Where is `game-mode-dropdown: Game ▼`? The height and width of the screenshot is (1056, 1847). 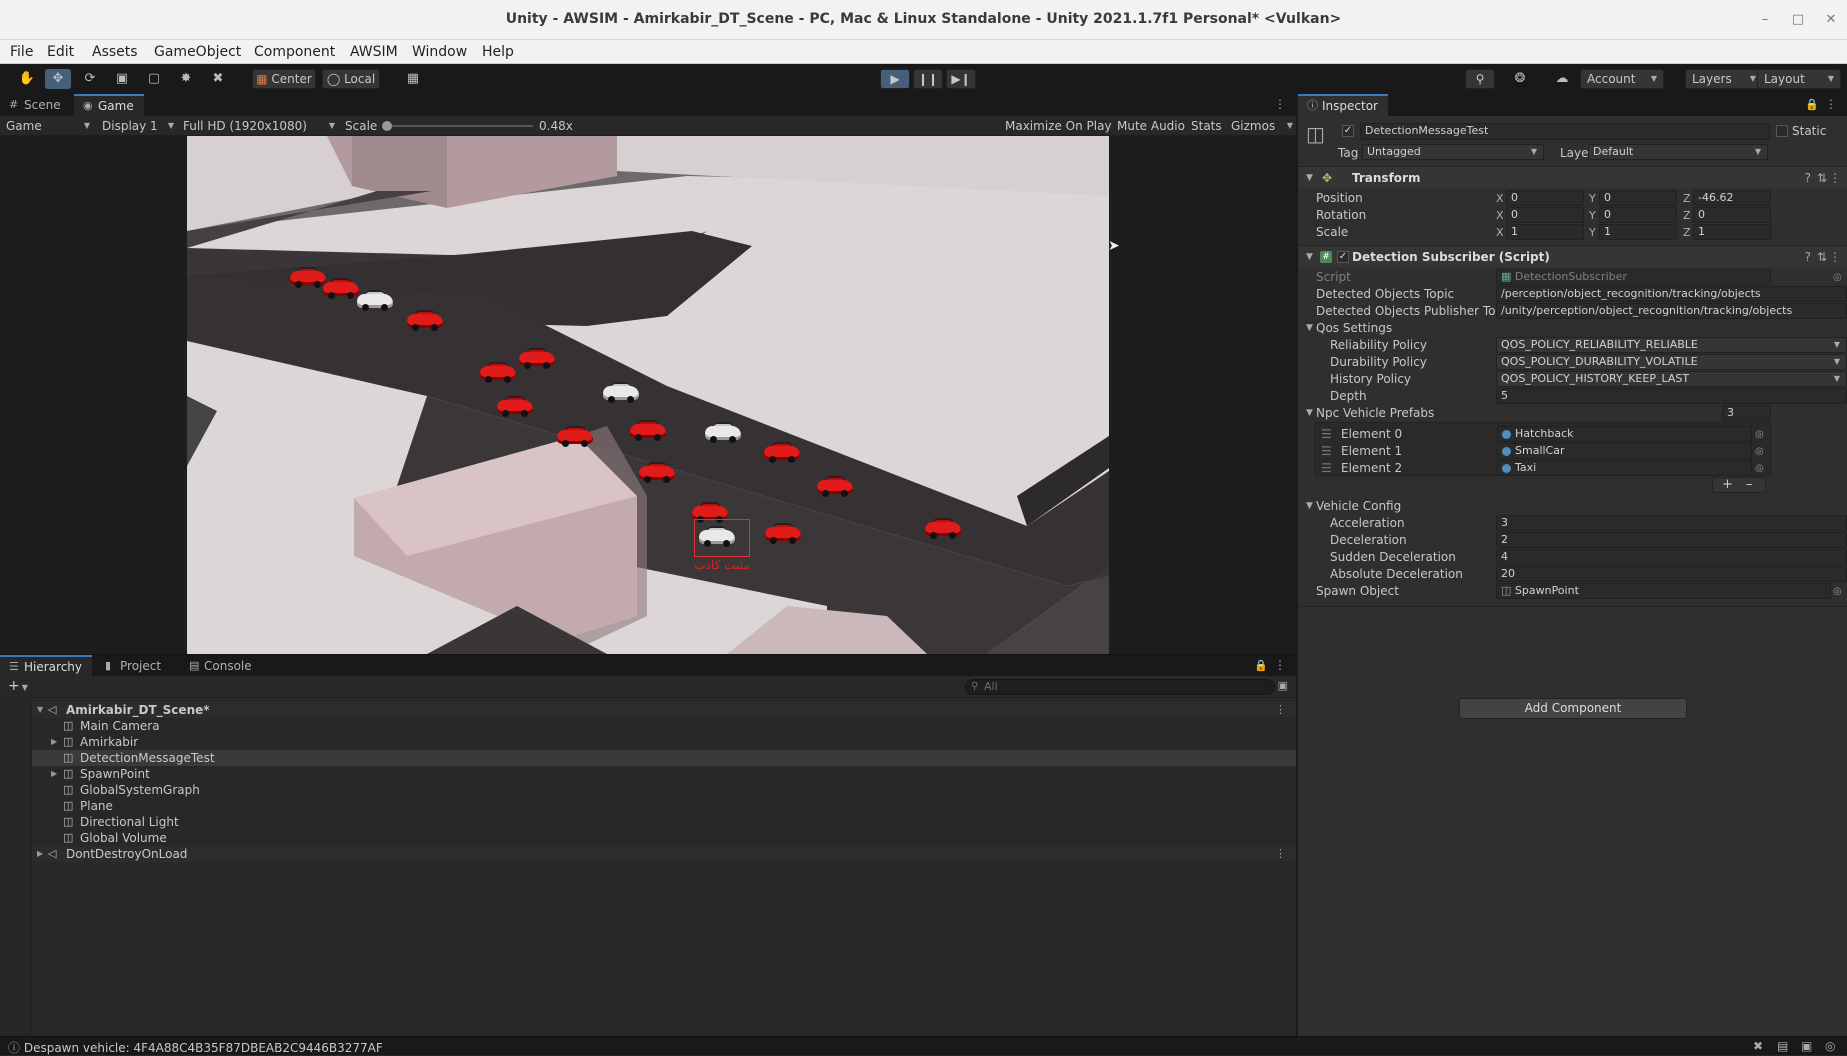
game-mode-dropdown: Game ▼ is located at coordinates (48, 126).